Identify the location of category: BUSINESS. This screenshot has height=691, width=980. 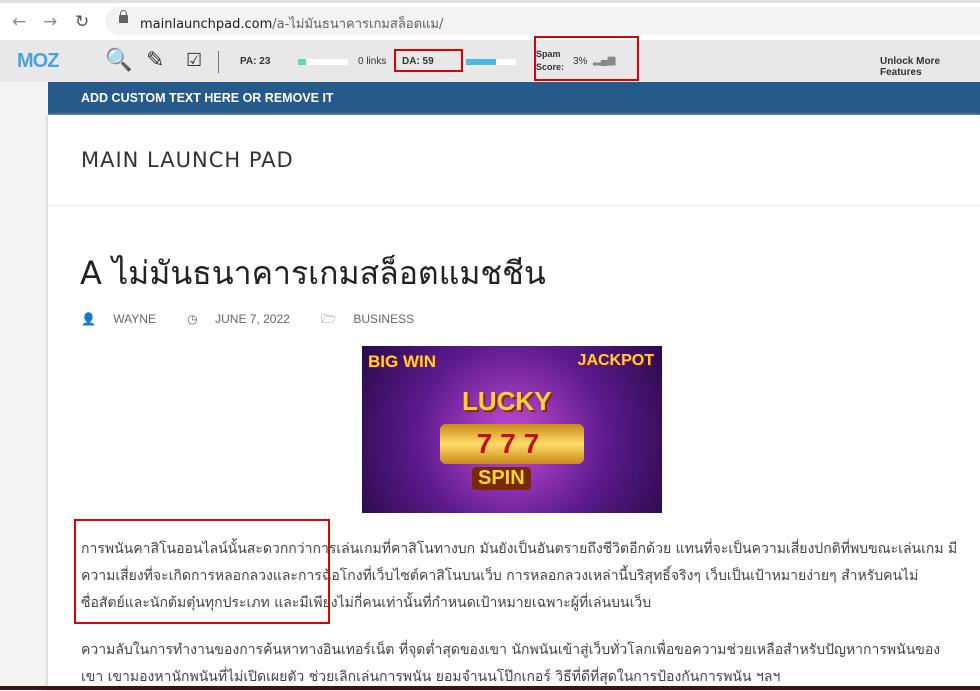
(384, 319).